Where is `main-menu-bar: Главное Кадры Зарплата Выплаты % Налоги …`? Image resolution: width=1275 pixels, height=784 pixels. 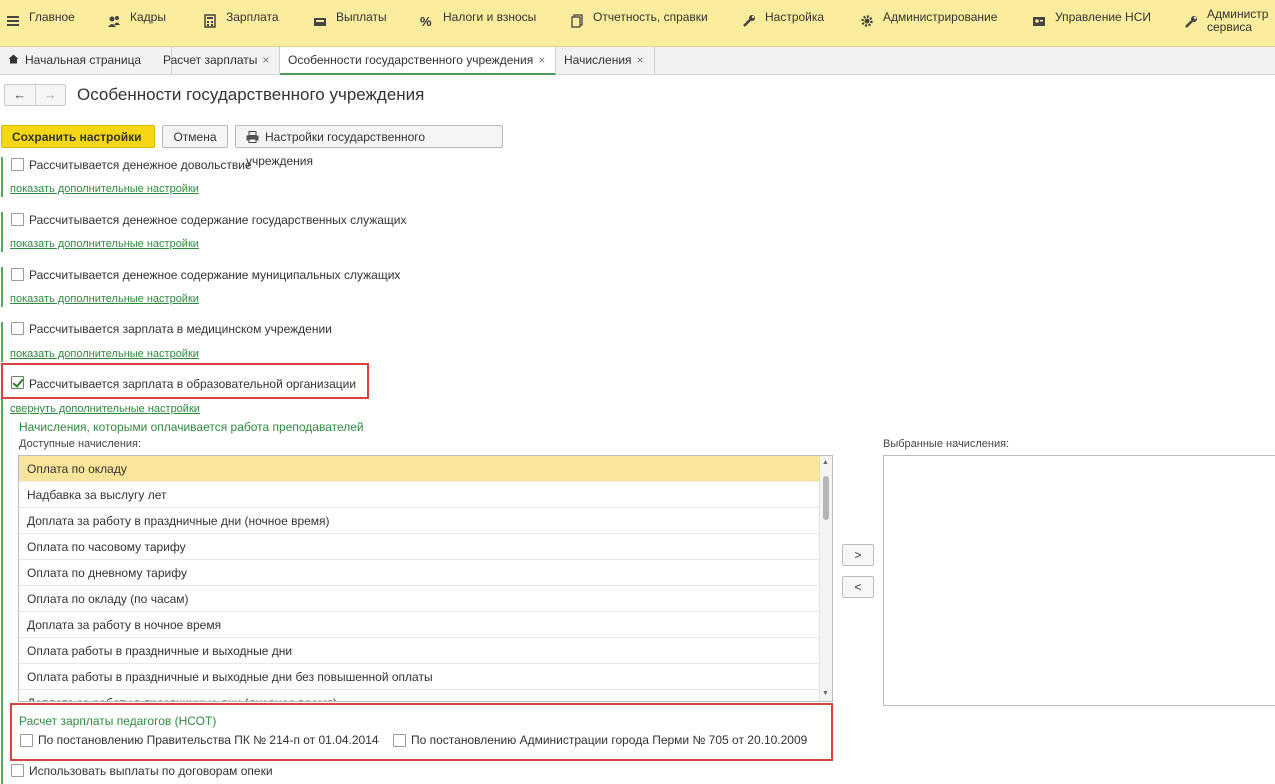
main-menu-bar: Главное Кадры Зарплата Выплаты % Налоги … is located at coordinates (637, 23).